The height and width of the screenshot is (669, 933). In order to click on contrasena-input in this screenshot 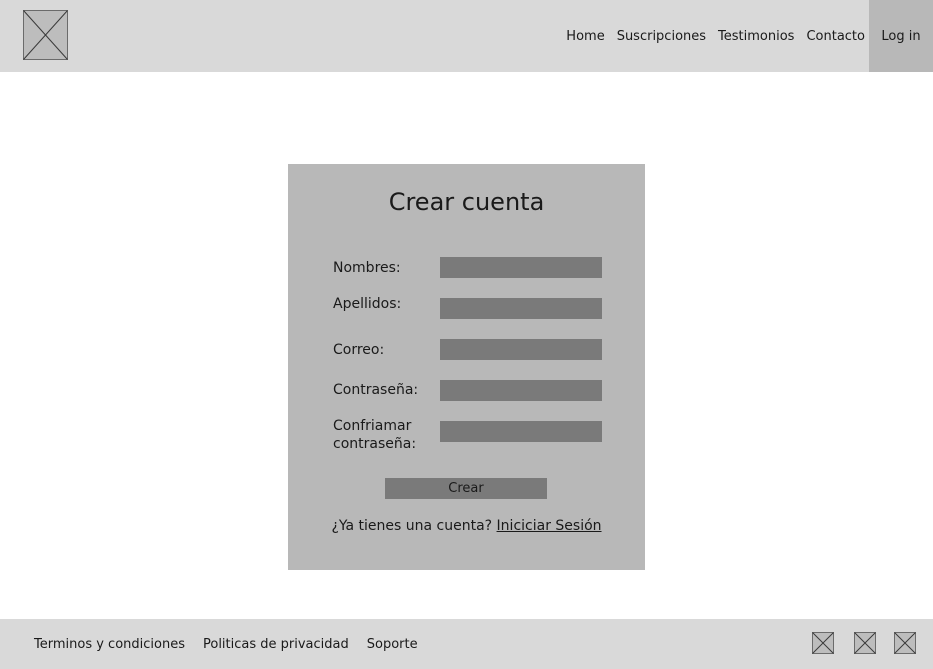, I will do `click(521, 390)`.